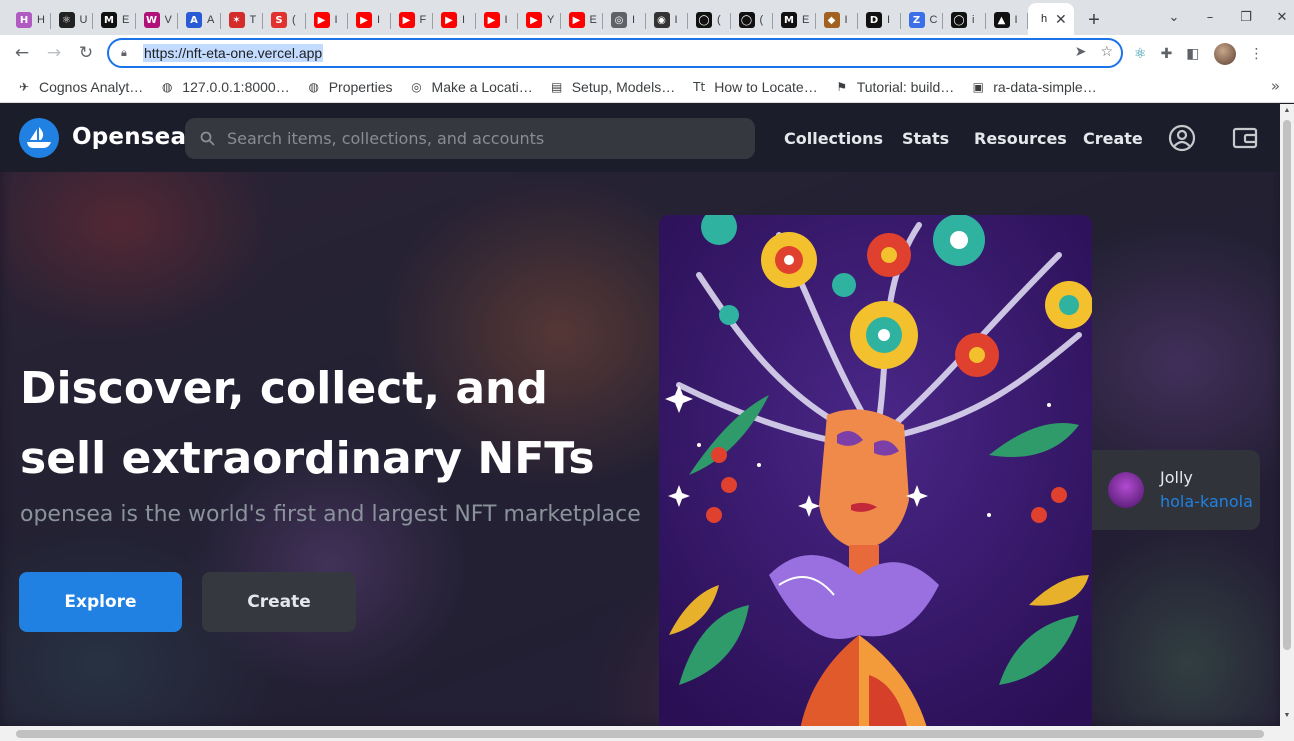 The width and height of the screenshot is (1294, 741). I want to click on browser-tab: ◆ I, so click(837, 20).